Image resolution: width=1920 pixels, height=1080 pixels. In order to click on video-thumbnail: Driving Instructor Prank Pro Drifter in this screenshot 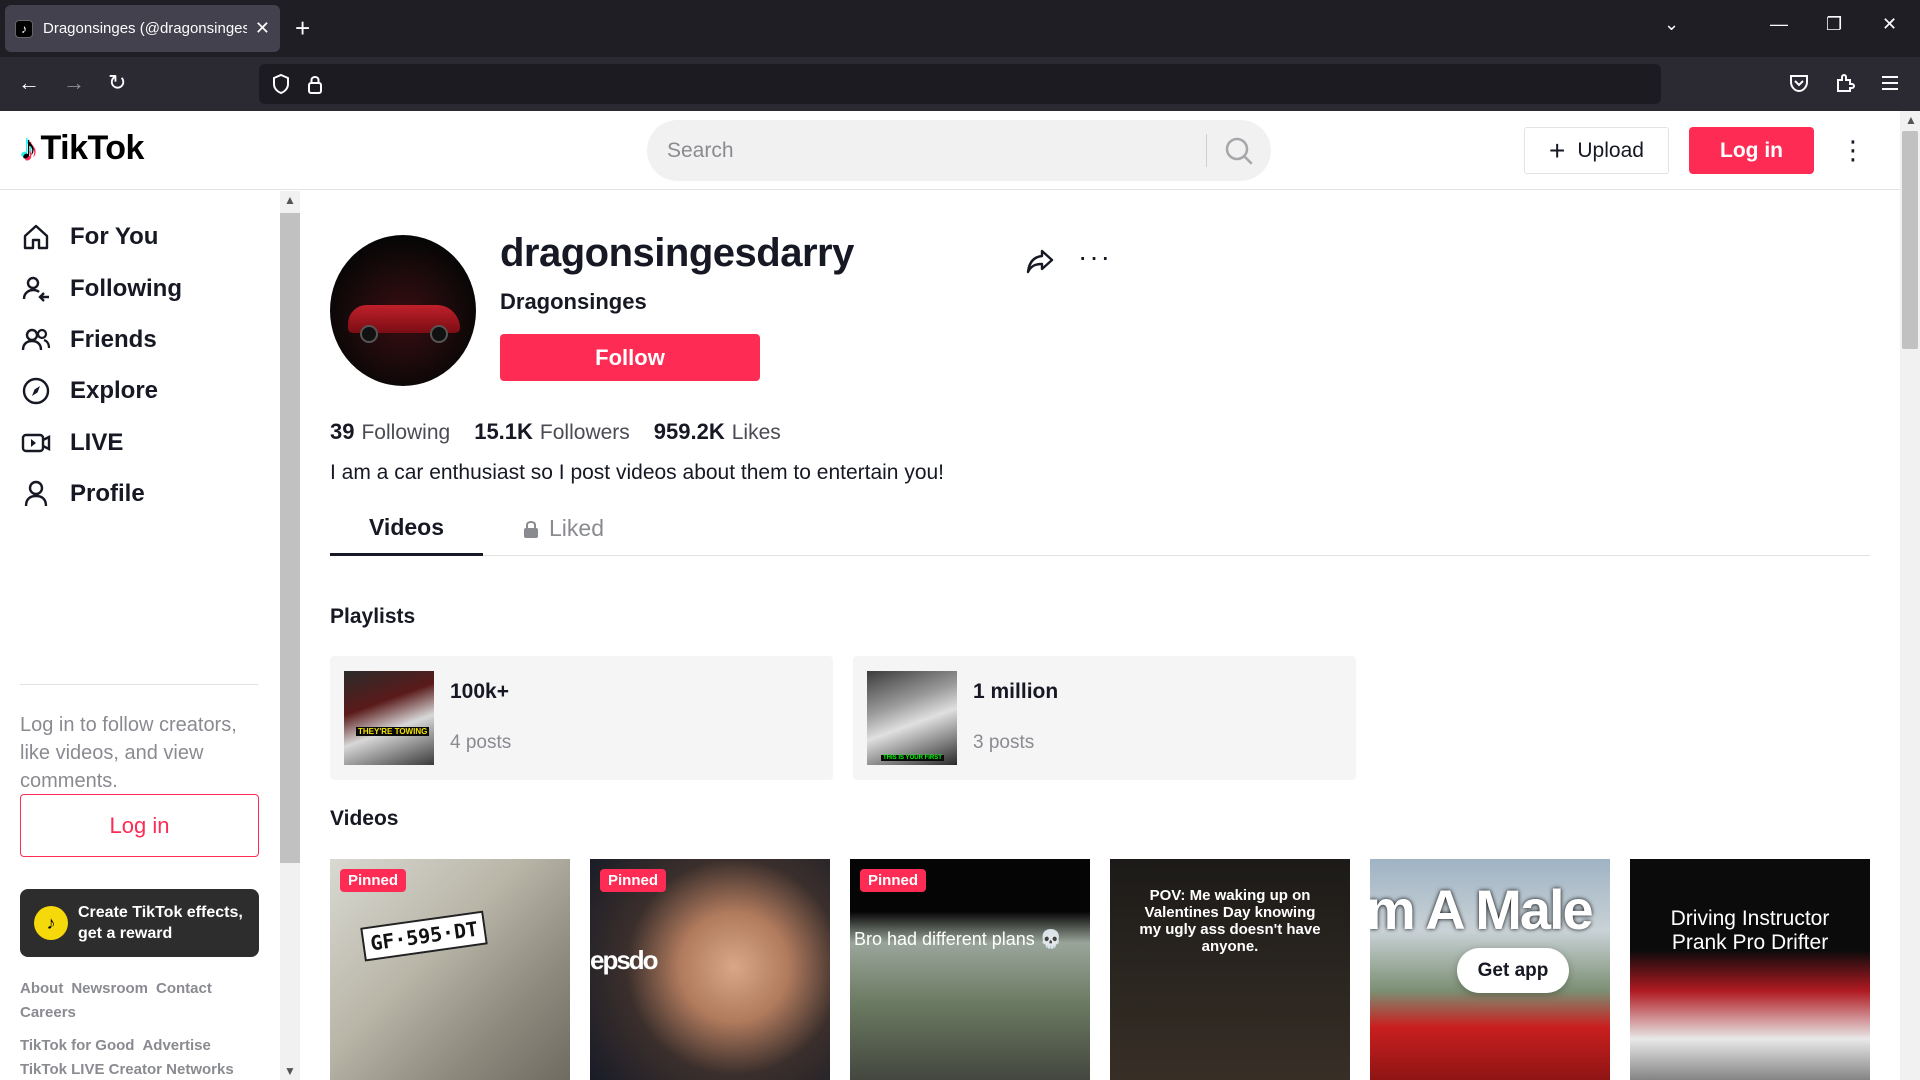, I will do `click(1750, 969)`.